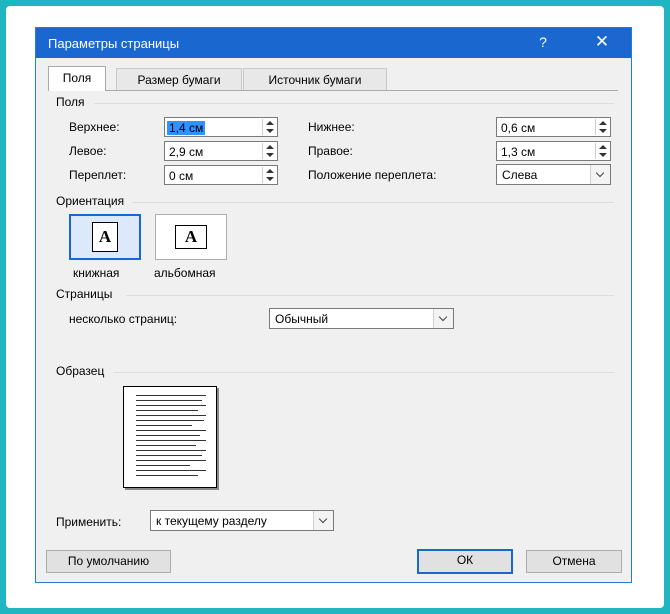 This screenshot has width=670, height=614. I want to click on top-margin-value: 1,4 см, so click(186, 128).